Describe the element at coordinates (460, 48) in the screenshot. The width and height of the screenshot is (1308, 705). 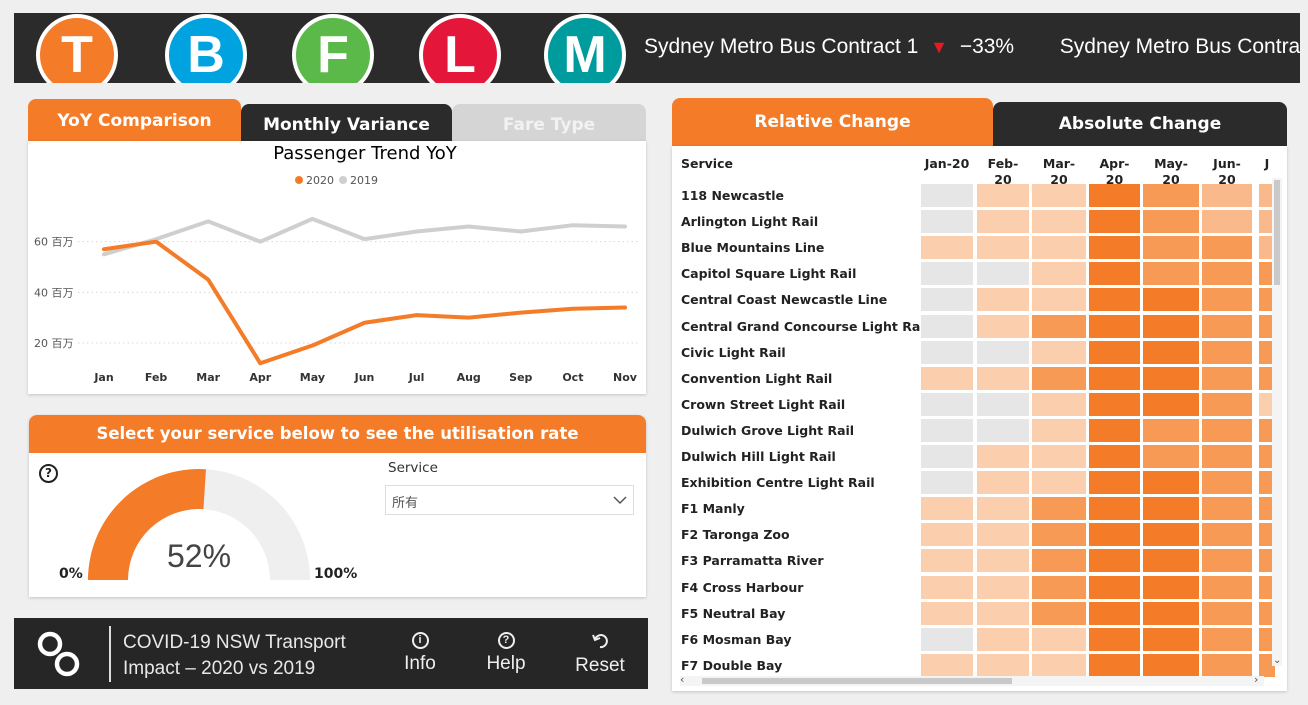
I see `light-rail-mode-icon: L` at that location.